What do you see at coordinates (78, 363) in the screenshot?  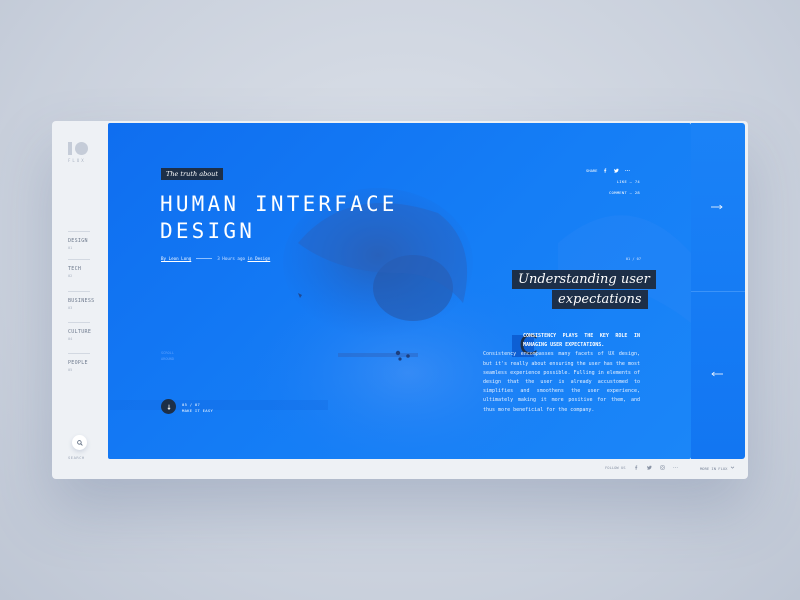 I see `nav-label: PEOPLE` at bounding box center [78, 363].